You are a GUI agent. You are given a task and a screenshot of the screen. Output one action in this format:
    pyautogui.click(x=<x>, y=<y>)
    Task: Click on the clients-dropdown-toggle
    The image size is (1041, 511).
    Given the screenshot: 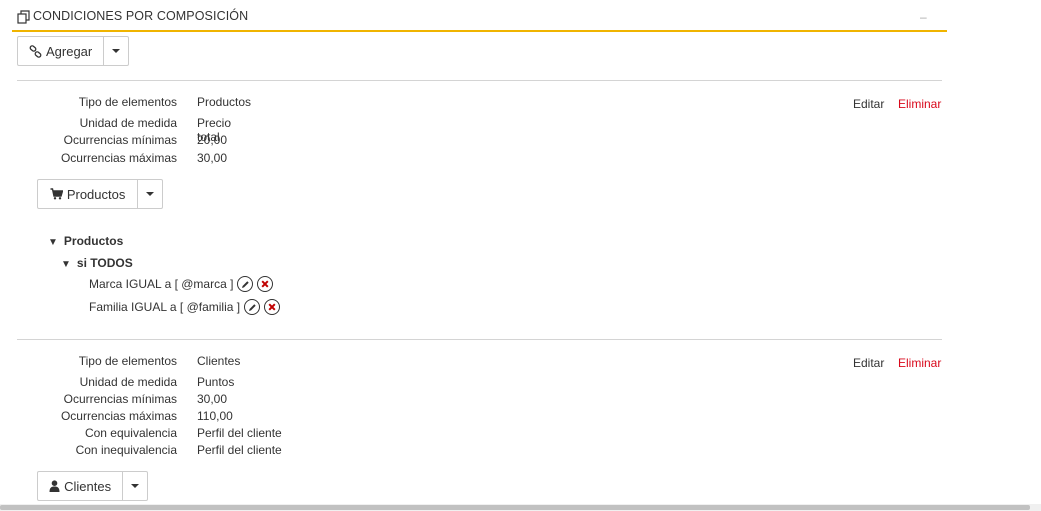 What is the action you would take?
    pyautogui.click(x=135, y=486)
    